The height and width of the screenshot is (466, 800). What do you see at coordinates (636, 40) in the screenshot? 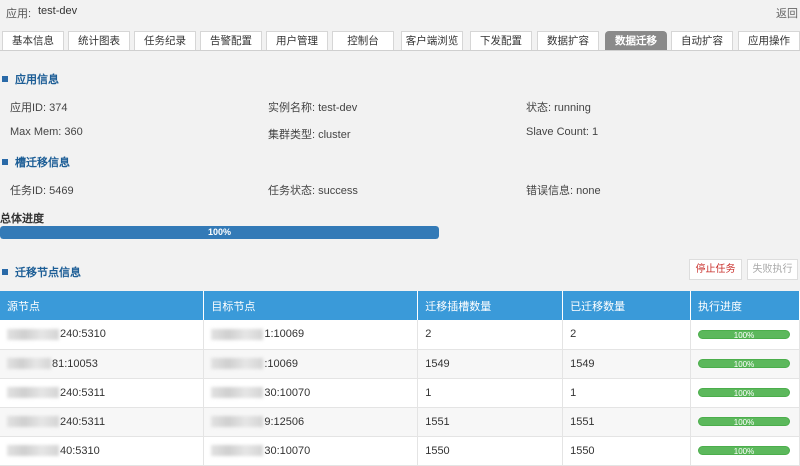
I see `tab-data-migration: 数据迁移` at bounding box center [636, 40].